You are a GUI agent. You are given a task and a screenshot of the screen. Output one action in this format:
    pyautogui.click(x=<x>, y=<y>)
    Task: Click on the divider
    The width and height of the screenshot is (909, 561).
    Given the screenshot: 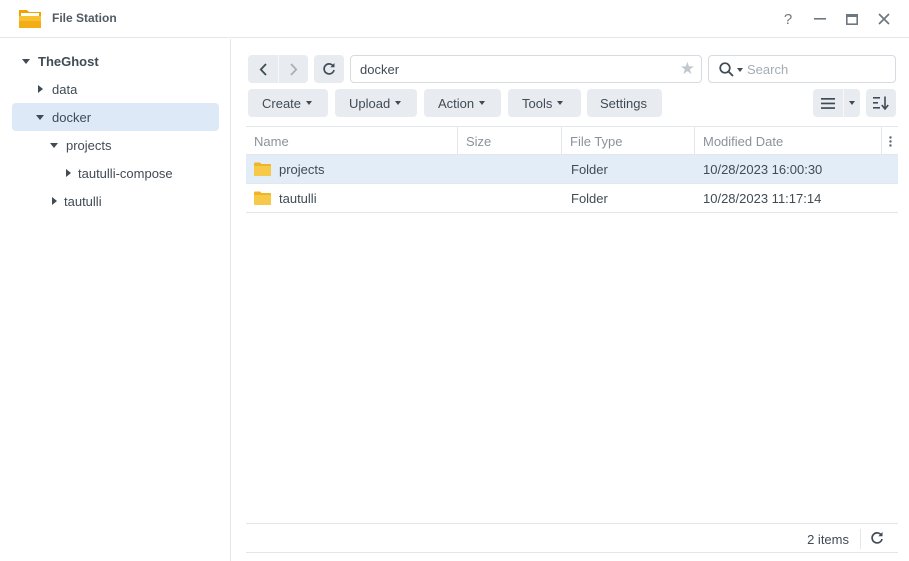 What is the action you would take?
    pyautogui.click(x=860, y=539)
    